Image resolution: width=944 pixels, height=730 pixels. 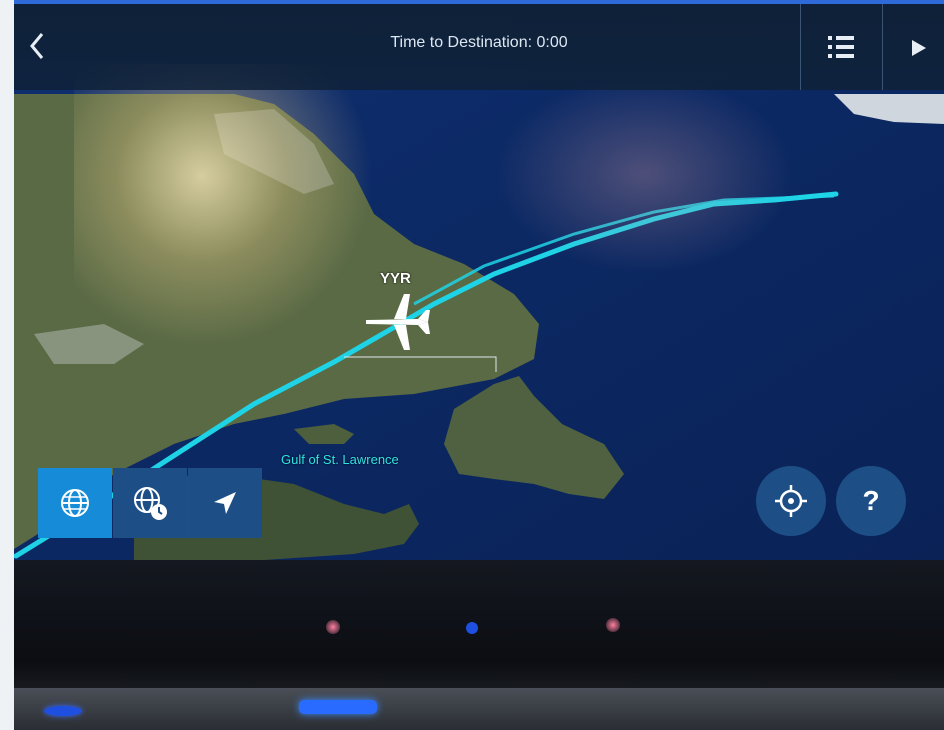 I want to click on navigation-arrow-icon, so click(x=225, y=503).